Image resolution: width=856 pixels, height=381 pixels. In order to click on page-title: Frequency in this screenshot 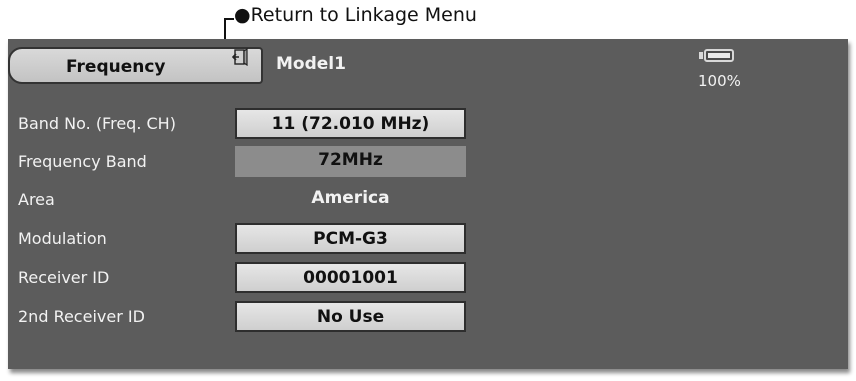, I will do `click(116, 67)`.